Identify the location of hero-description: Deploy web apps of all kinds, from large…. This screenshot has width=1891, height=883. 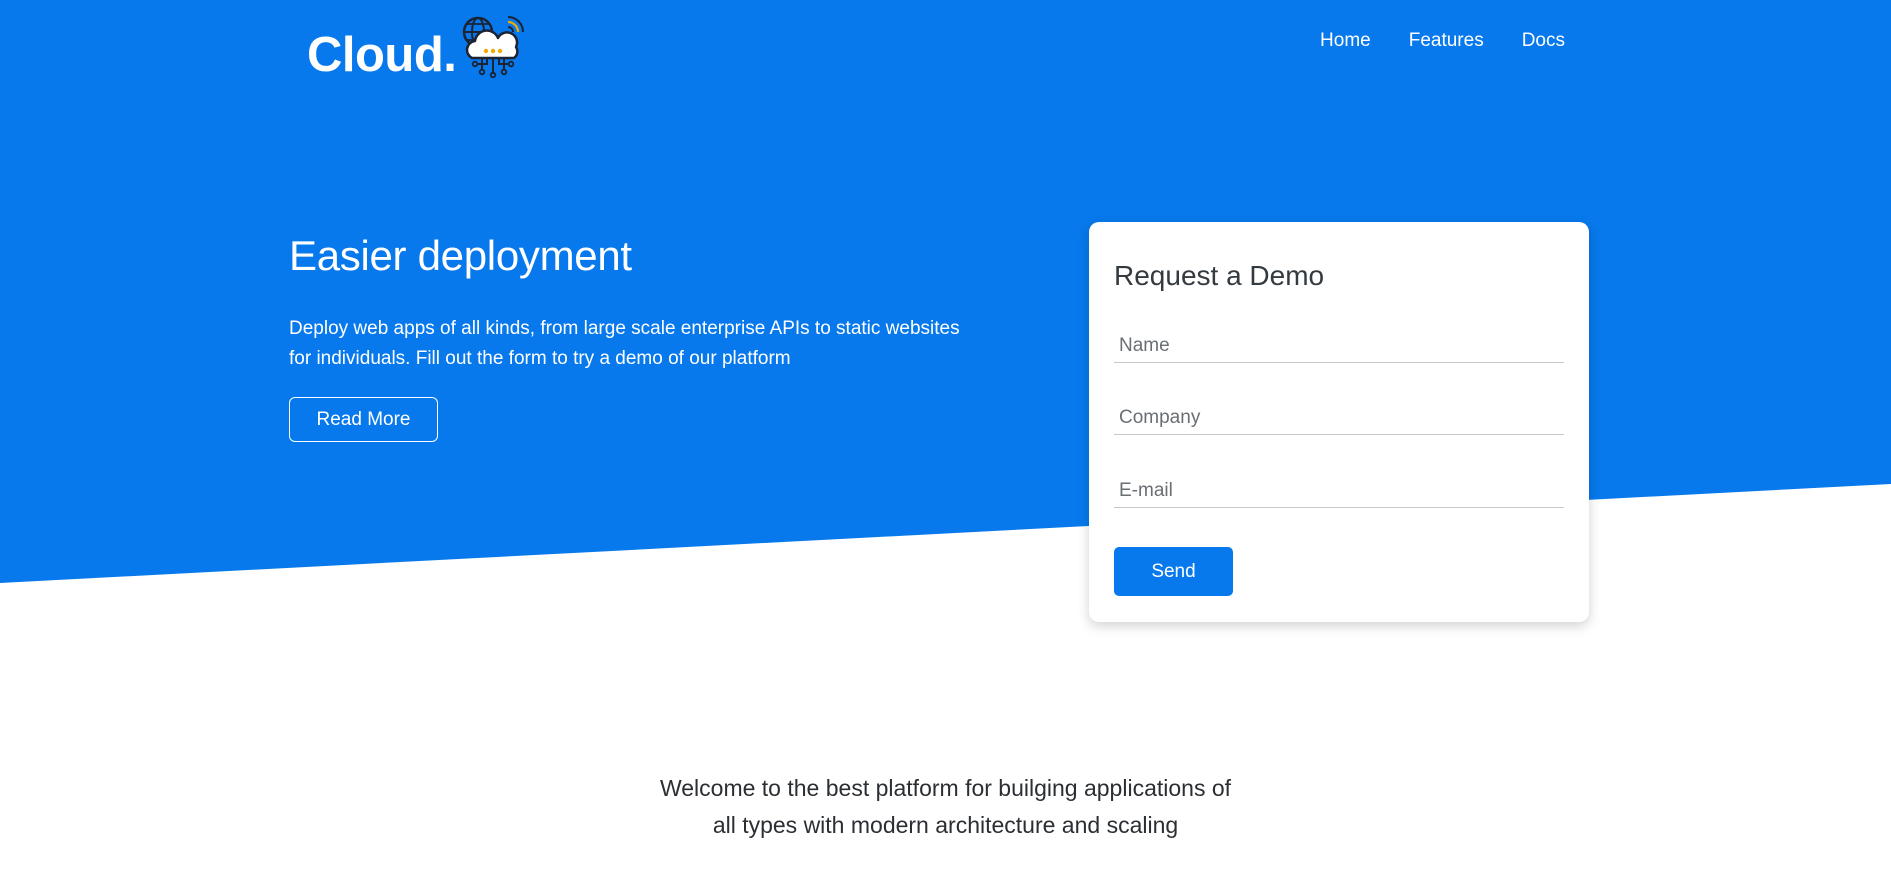
(649, 344).